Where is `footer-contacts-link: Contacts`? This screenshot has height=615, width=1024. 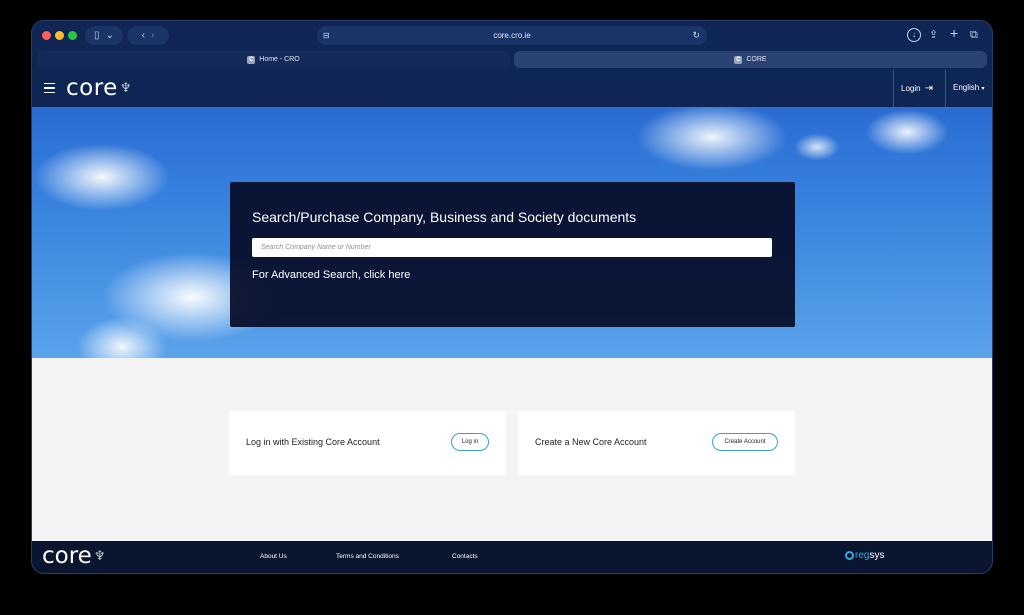
footer-contacts-link: Contacts is located at coordinates (465, 556).